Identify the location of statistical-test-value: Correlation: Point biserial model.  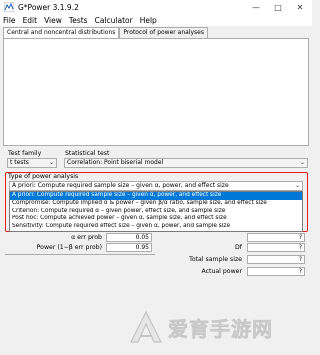
(115, 162).